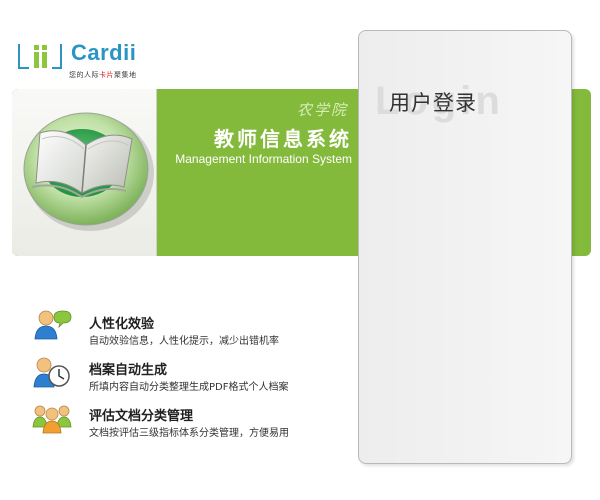 The image size is (600, 500). Describe the element at coordinates (51, 372) in the screenshot. I see `clock-archive-icon` at that location.